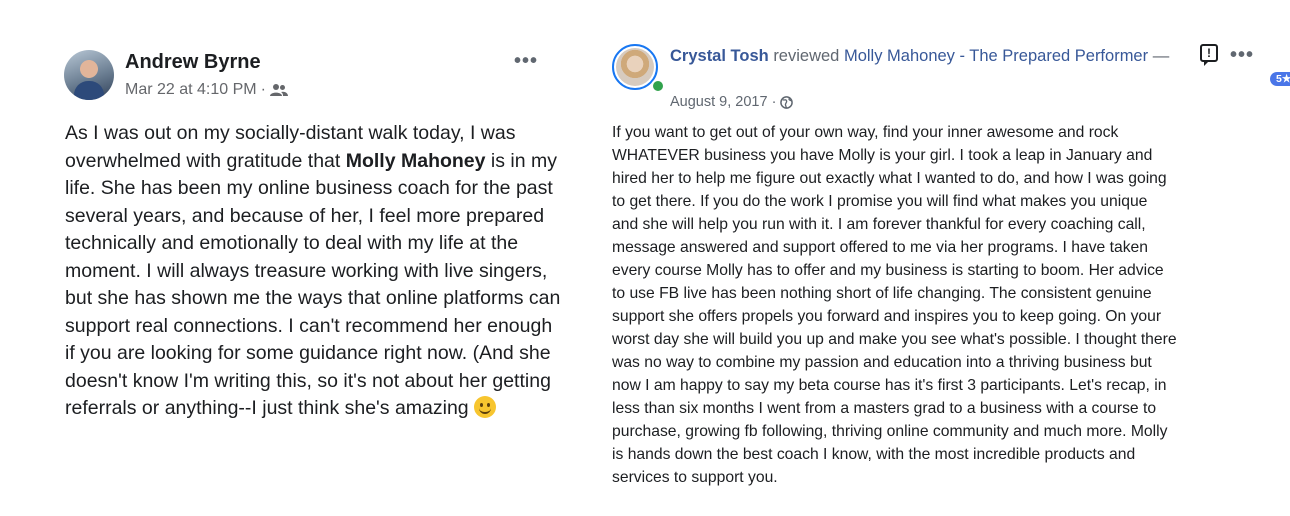 The width and height of the screenshot is (1290, 516). I want to click on friends-icon, so click(278, 90).